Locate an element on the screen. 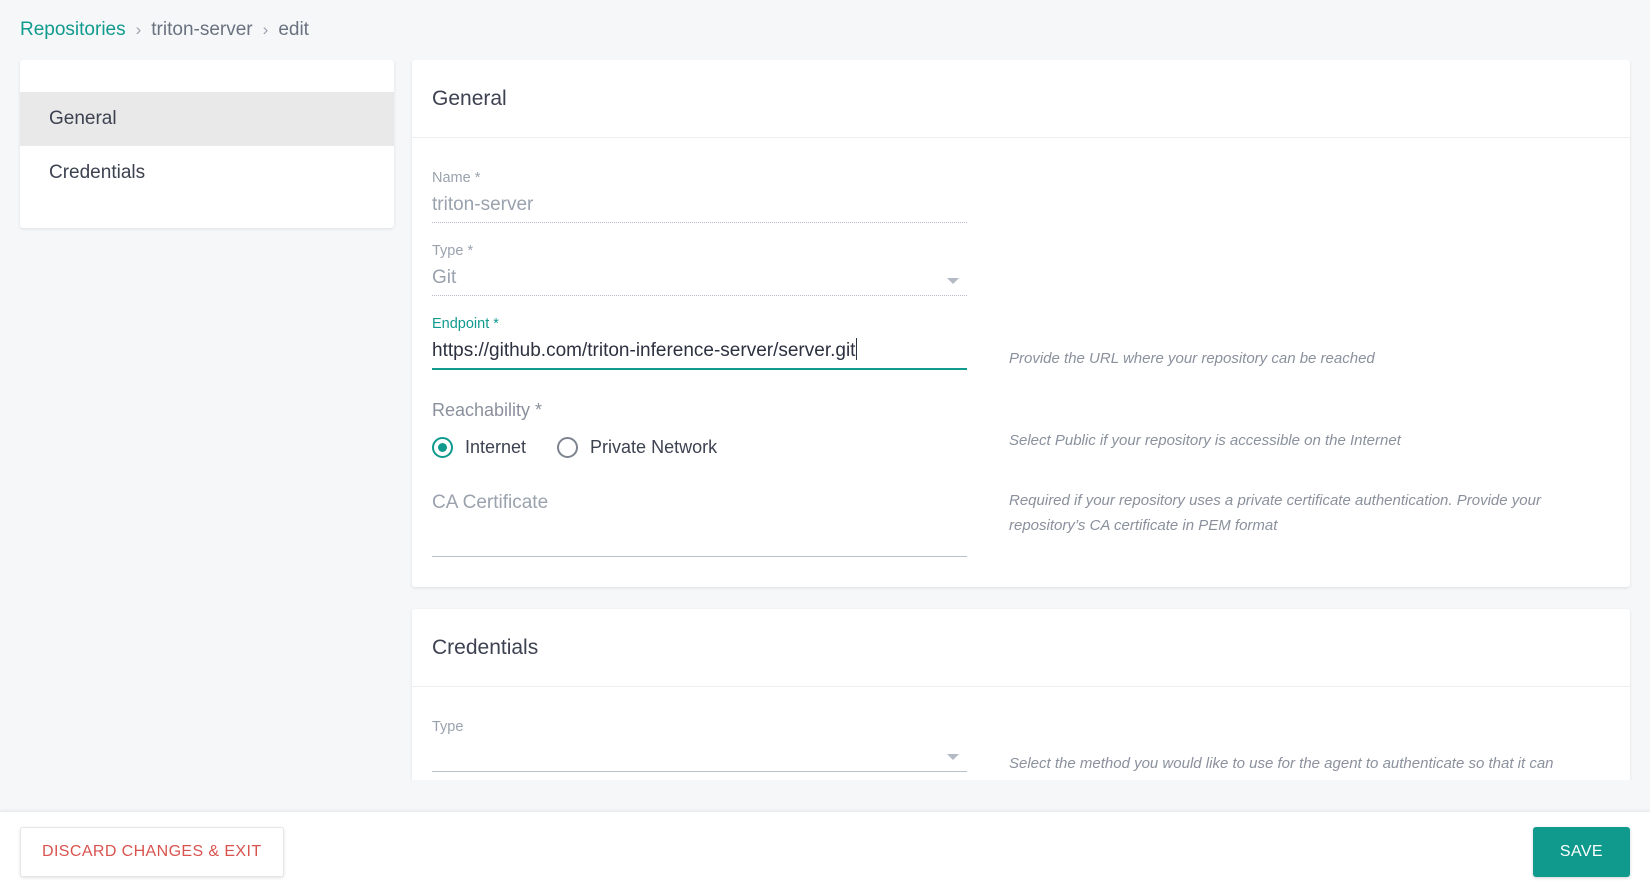  reachability-row: Reachability * Internet Private Network is located at coordinates (1021, 436).